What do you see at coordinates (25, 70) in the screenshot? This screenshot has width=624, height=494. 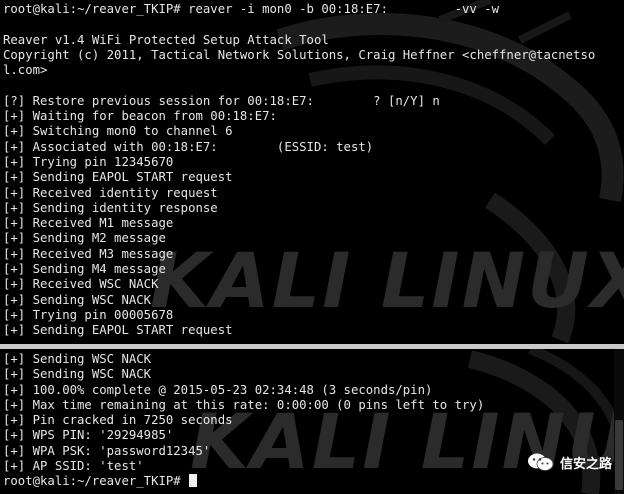 I see `terminal-line: l.com>` at bounding box center [25, 70].